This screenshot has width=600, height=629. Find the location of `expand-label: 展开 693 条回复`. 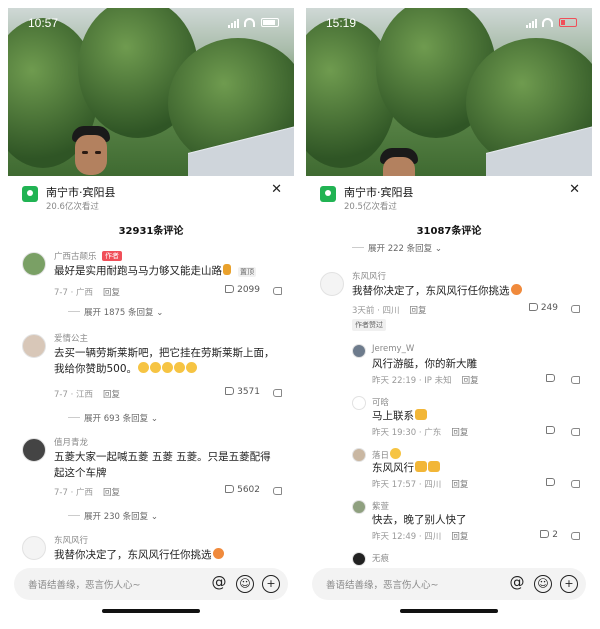

expand-label: 展开 693 条回复 is located at coordinates (116, 419).